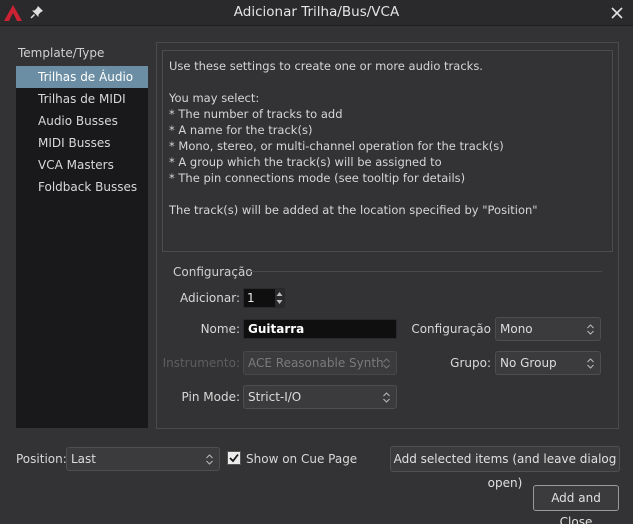 This screenshot has width=633, height=524. Describe the element at coordinates (264, 298) in the screenshot. I see `add-count-spinner: 1` at that location.